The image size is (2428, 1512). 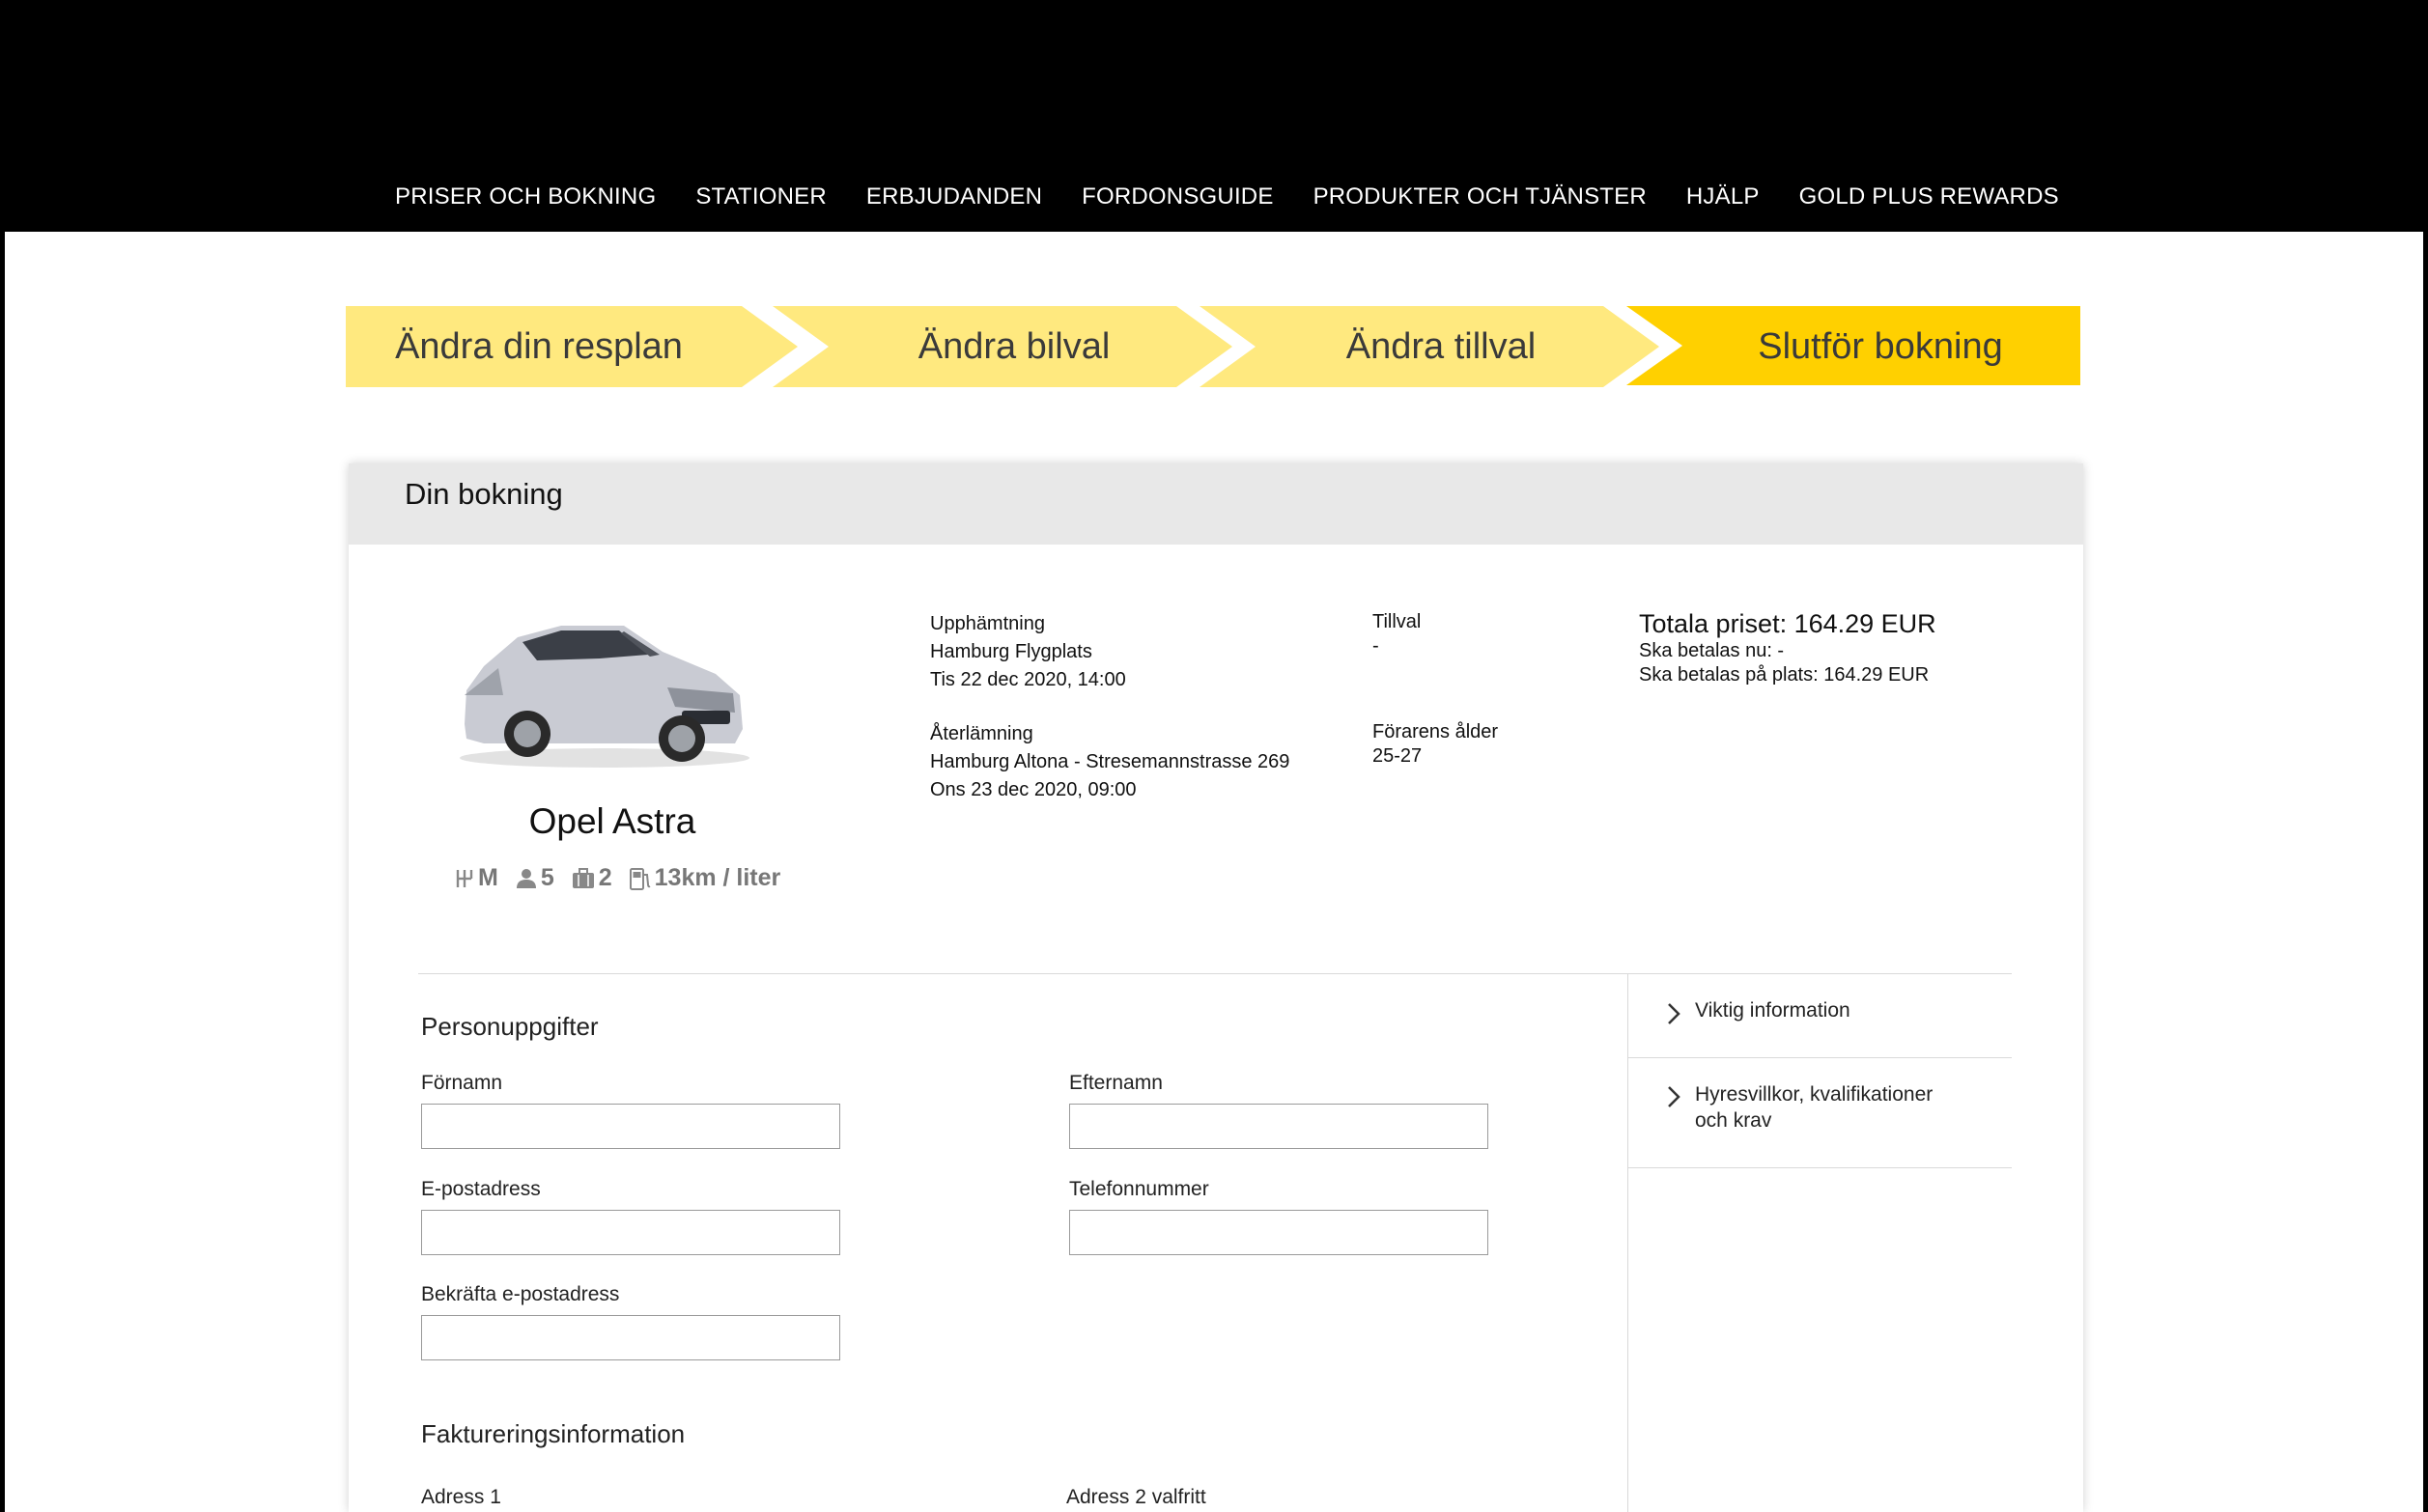 I want to click on total-price: Totala priset: 164.29 EUR, so click(x=1787, y=624).